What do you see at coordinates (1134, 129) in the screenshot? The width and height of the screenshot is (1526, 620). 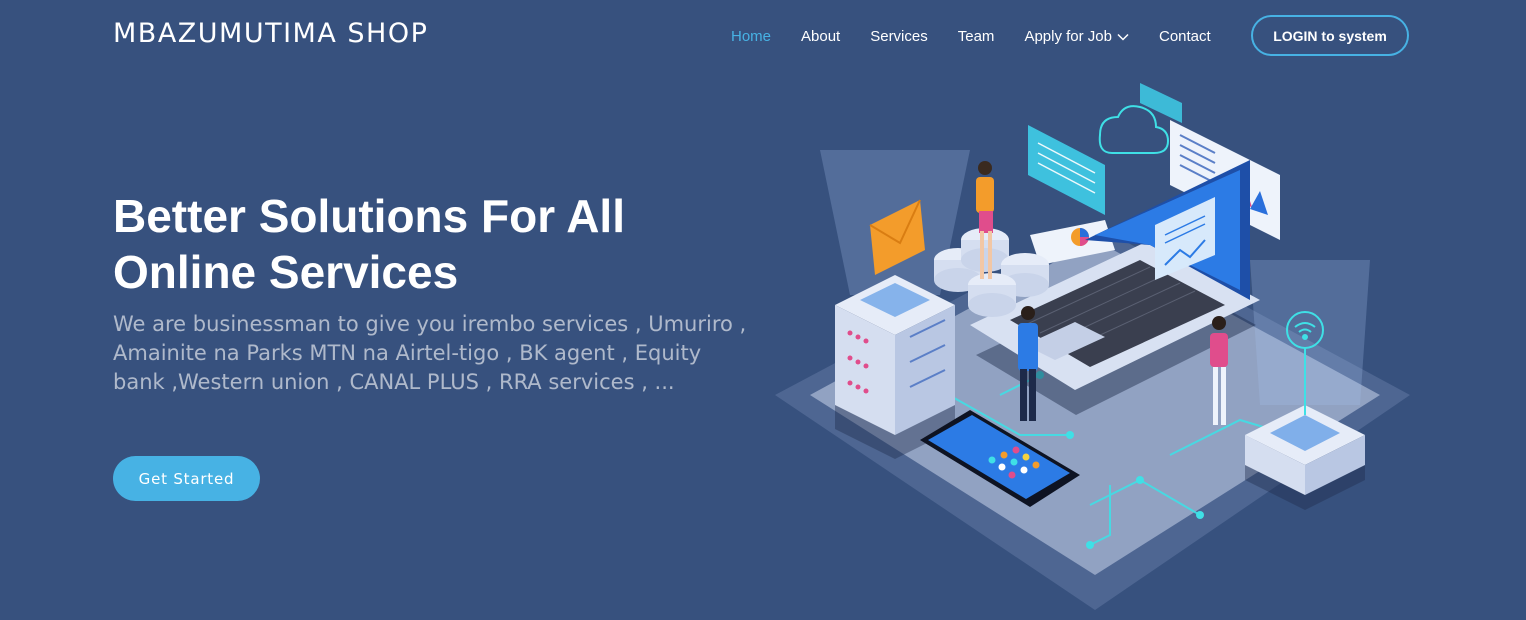 I see `cloud-icon` at bounding box center [1134, 129].